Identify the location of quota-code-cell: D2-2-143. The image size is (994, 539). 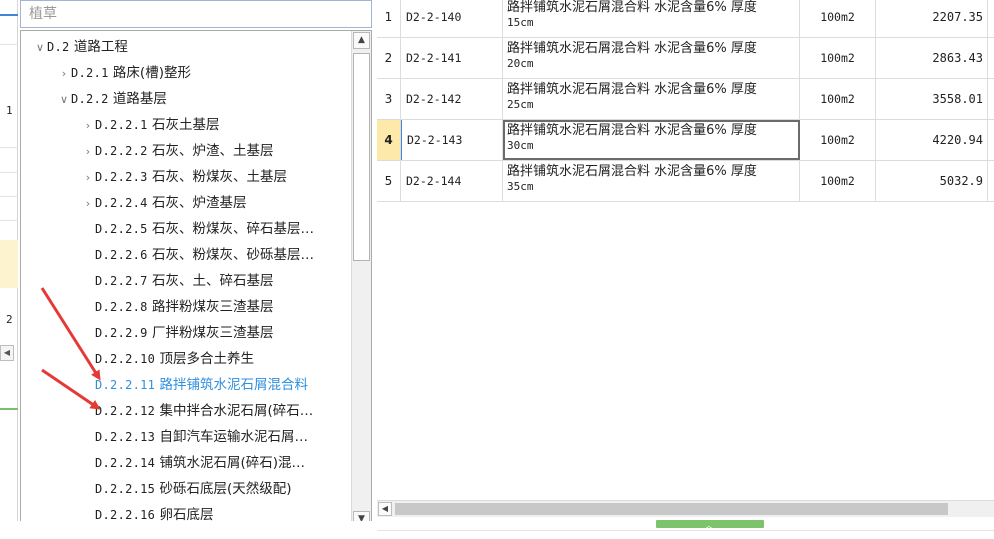
(452, 140).